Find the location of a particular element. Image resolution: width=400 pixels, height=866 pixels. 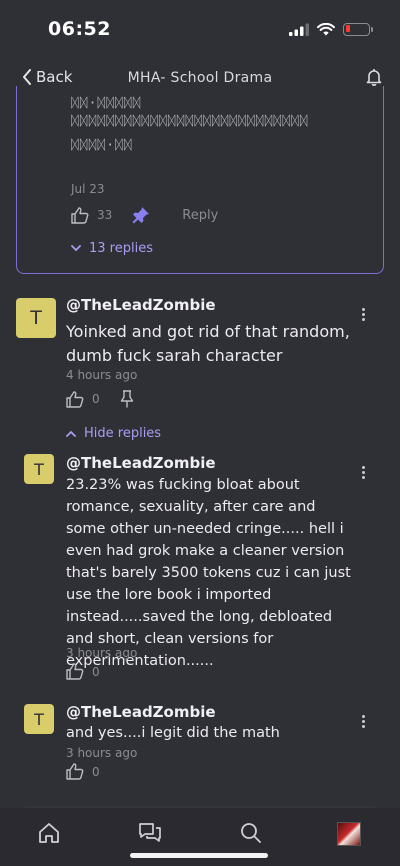

reply-text: and yes....i legit did the math is located at coordinates (173, 733).